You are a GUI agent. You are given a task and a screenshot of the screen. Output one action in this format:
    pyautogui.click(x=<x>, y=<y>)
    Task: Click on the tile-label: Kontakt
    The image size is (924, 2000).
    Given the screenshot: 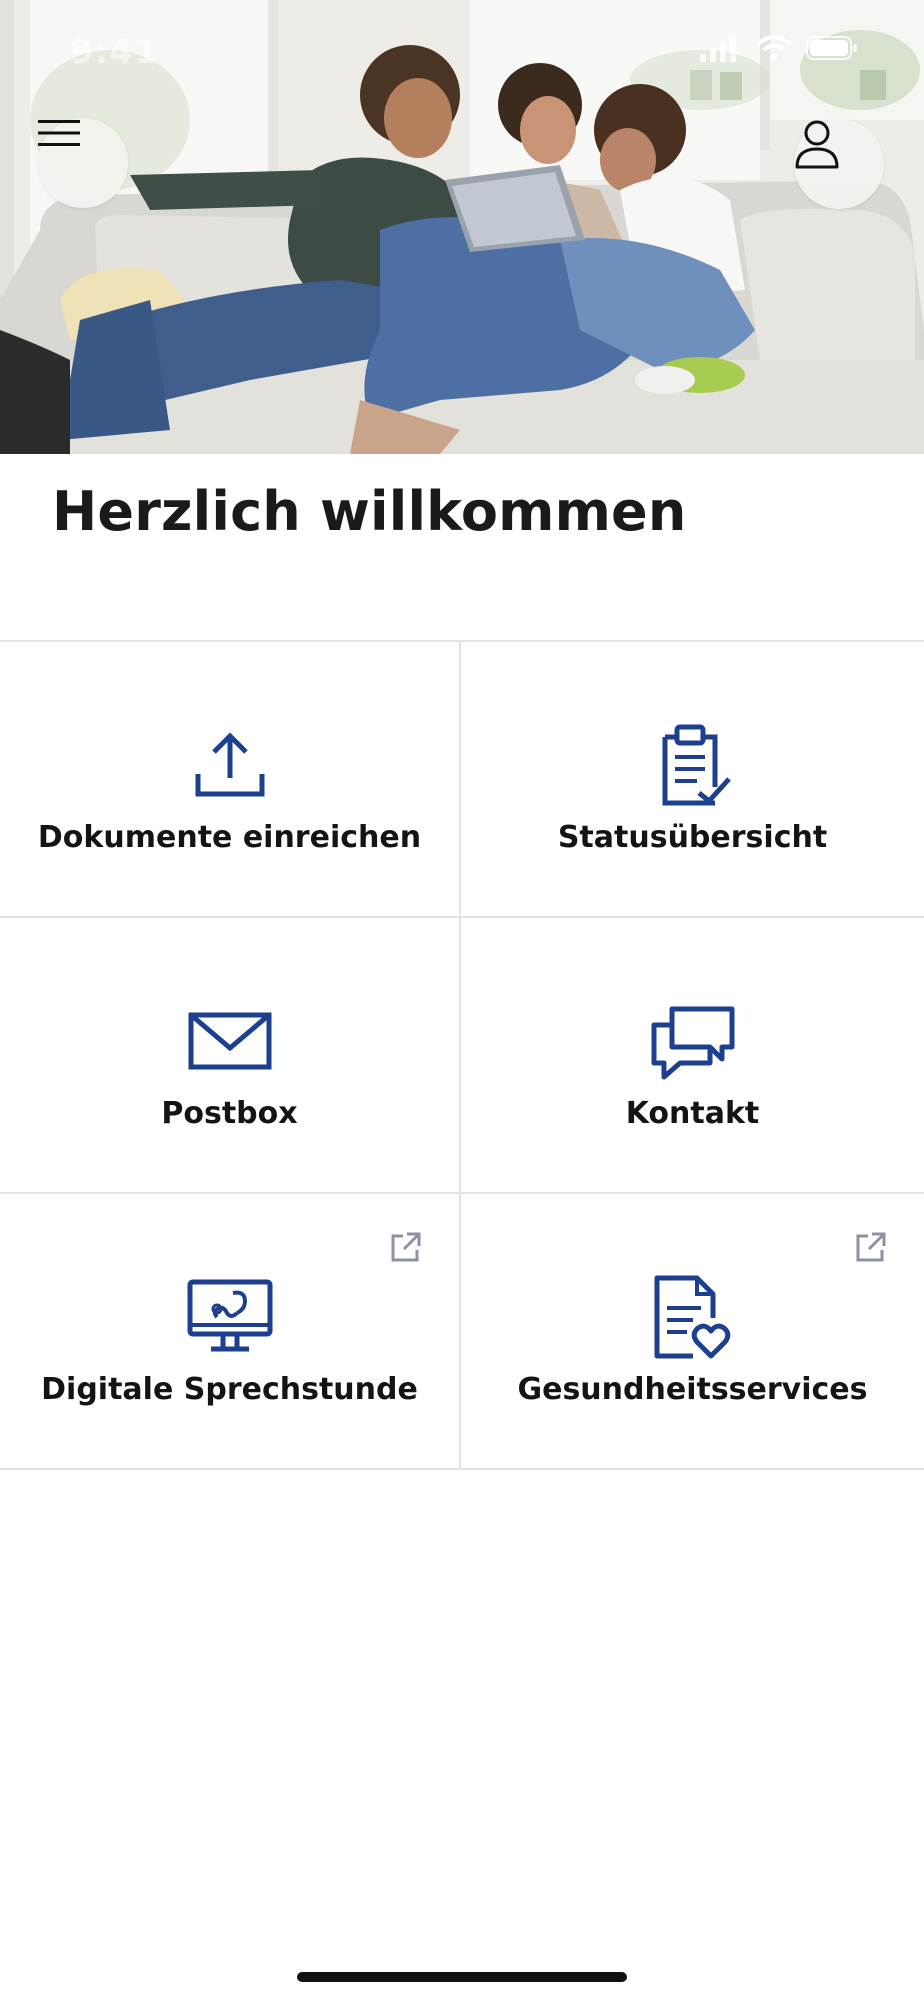 What is the action you would take?
    pyautogui.click(x=692, y=1113)
    